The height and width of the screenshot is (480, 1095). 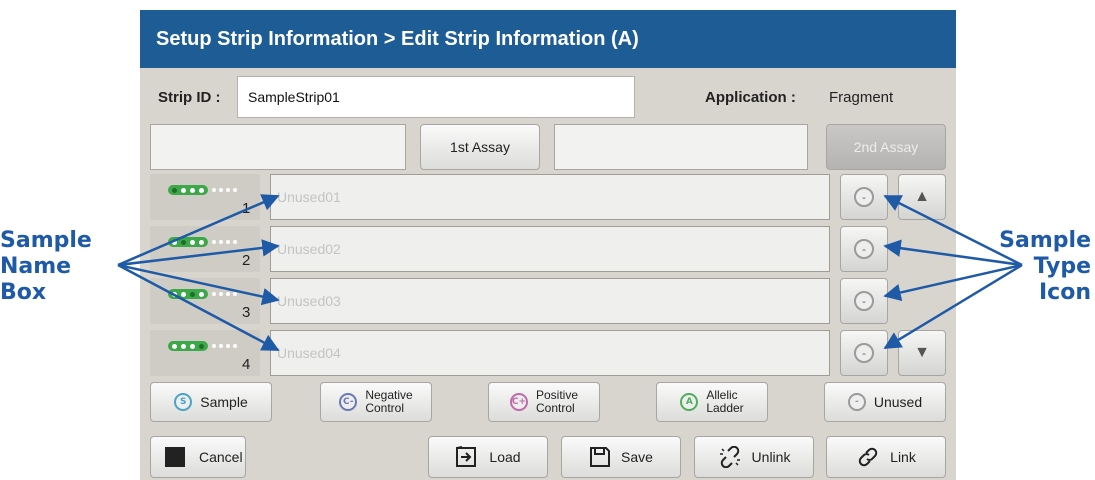 What do you see at coordinates (898, 402) in the screenshot?
I see `legend-label: Unused` at bounding box center [898, 402].